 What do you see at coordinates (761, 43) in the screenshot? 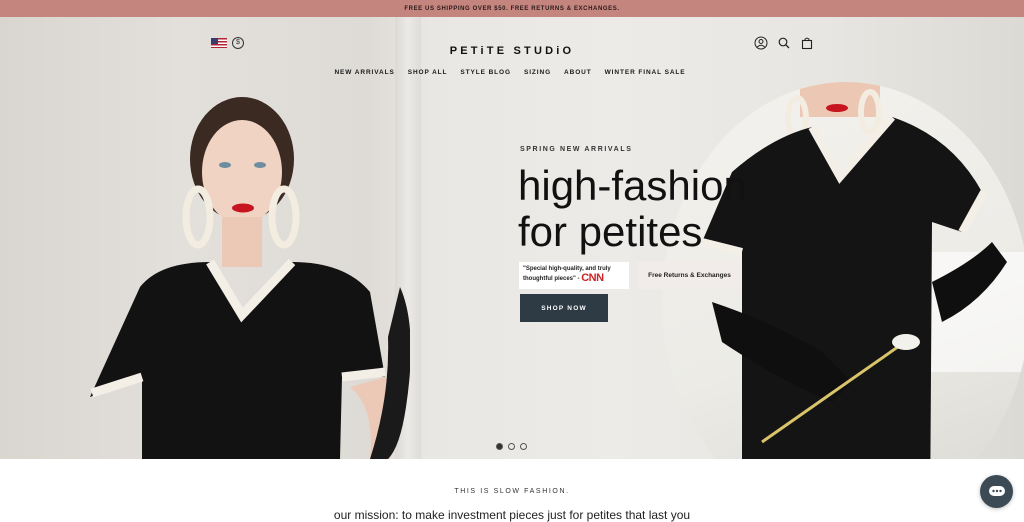
I see `account-icon` at bounding box center [761, 43].